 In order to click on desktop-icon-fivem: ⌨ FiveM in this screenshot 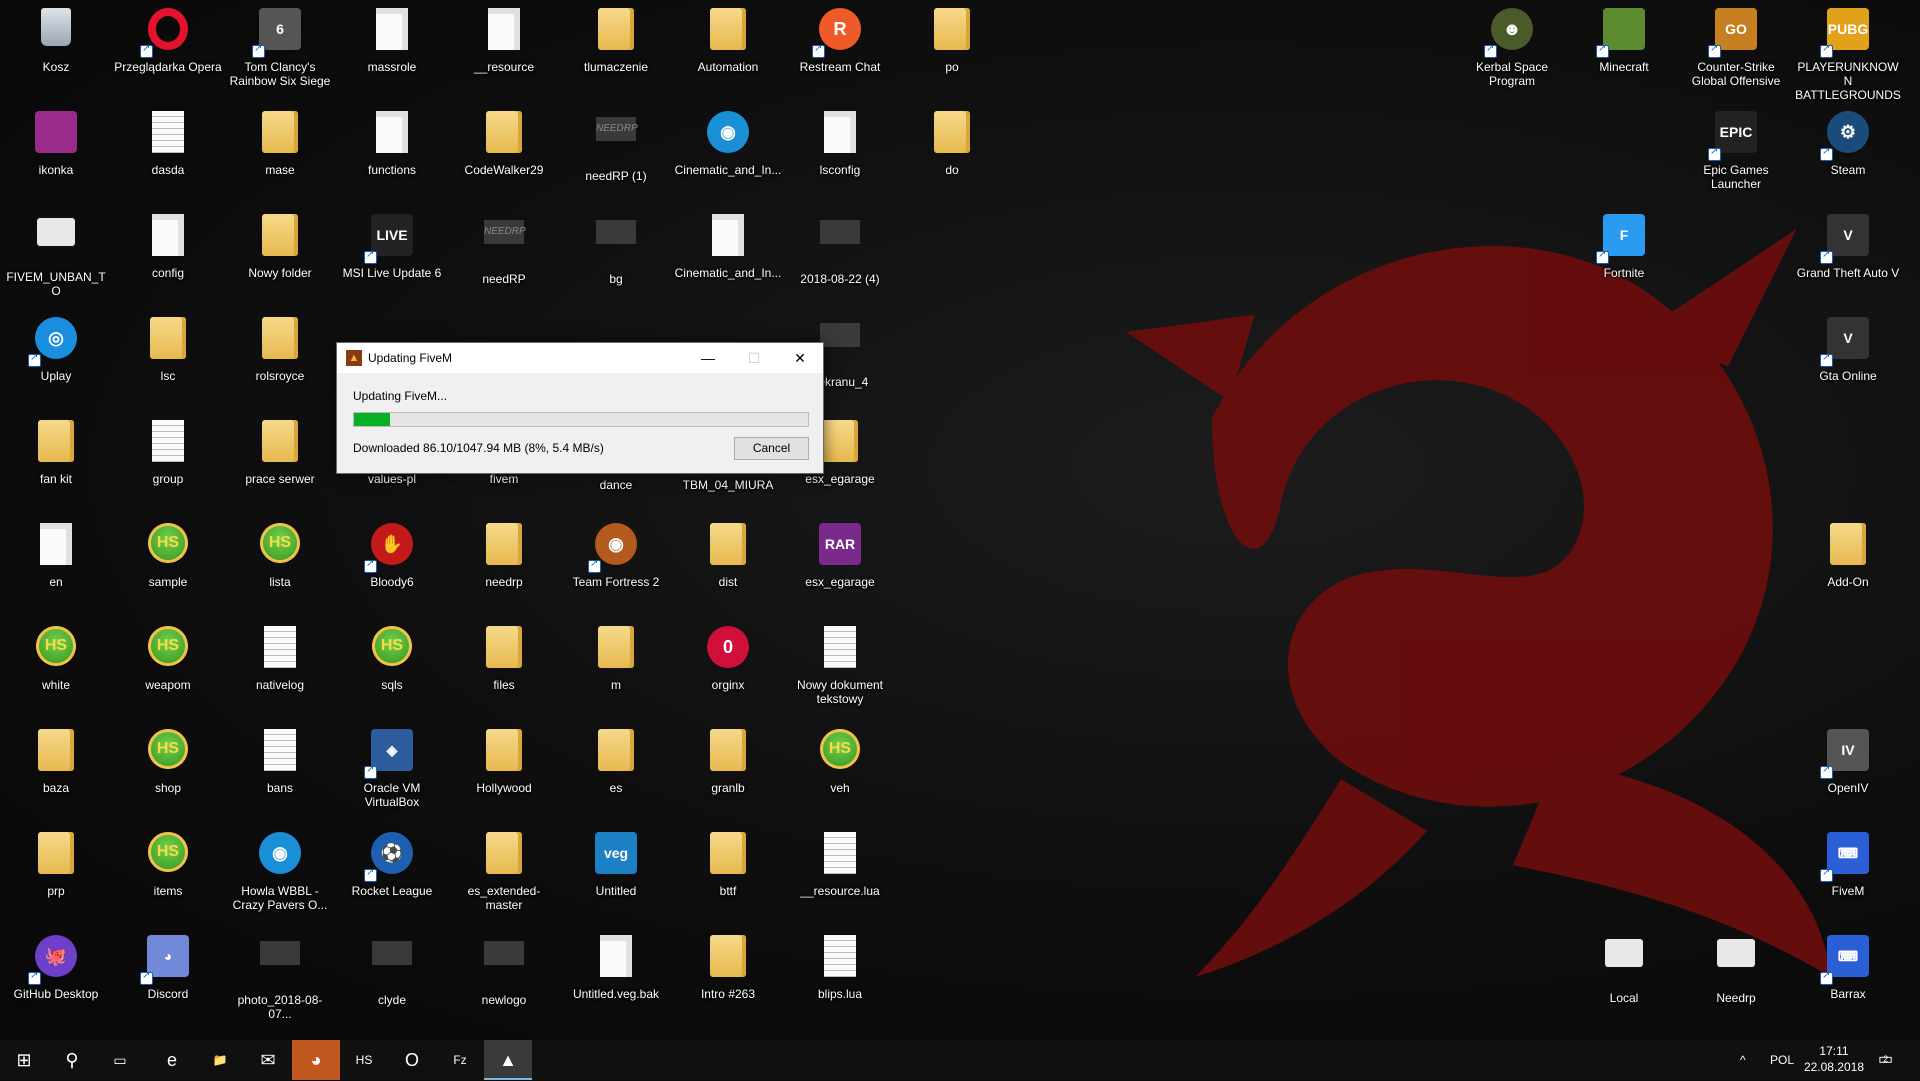, I will do `click(1848, 876)`.